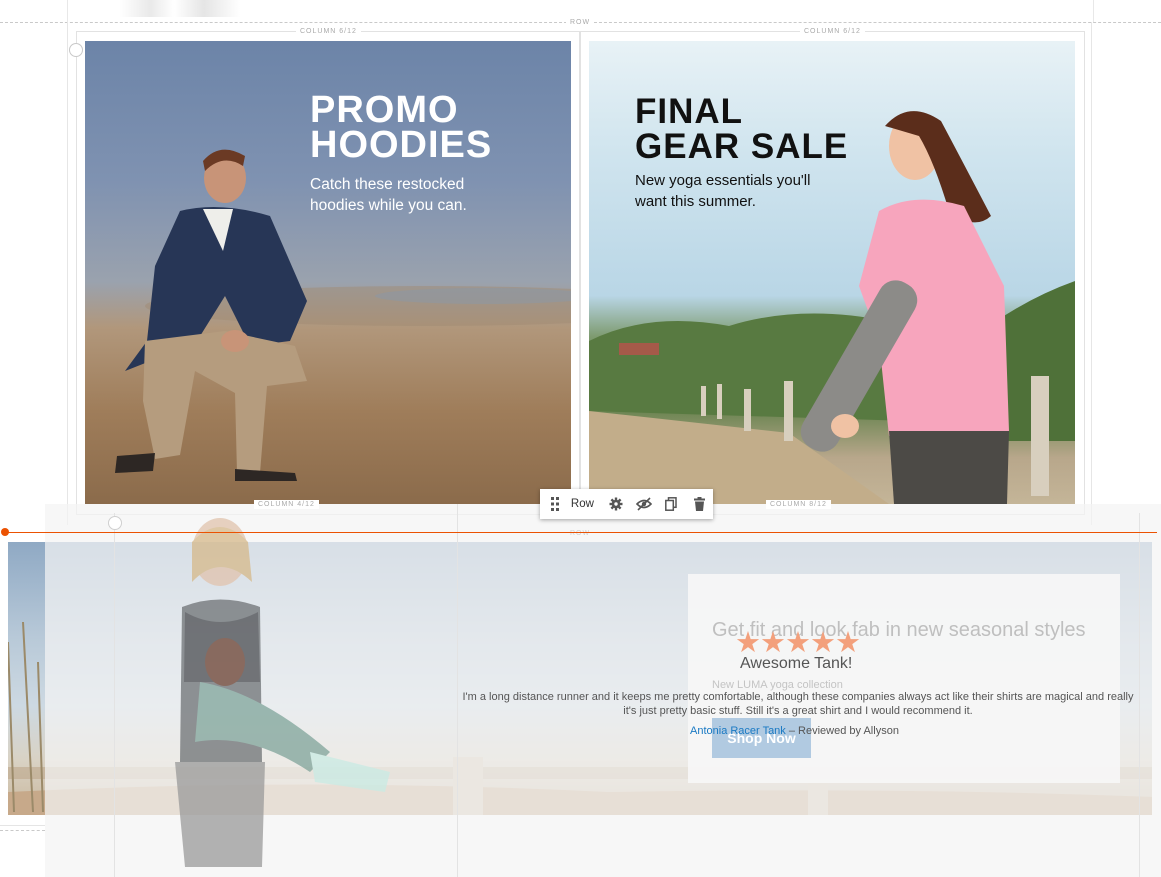  Describe the element at coordinates (286, 504) in the screenshot. I see `column-label-bottom-left: COLUMN 4/12` at that location.